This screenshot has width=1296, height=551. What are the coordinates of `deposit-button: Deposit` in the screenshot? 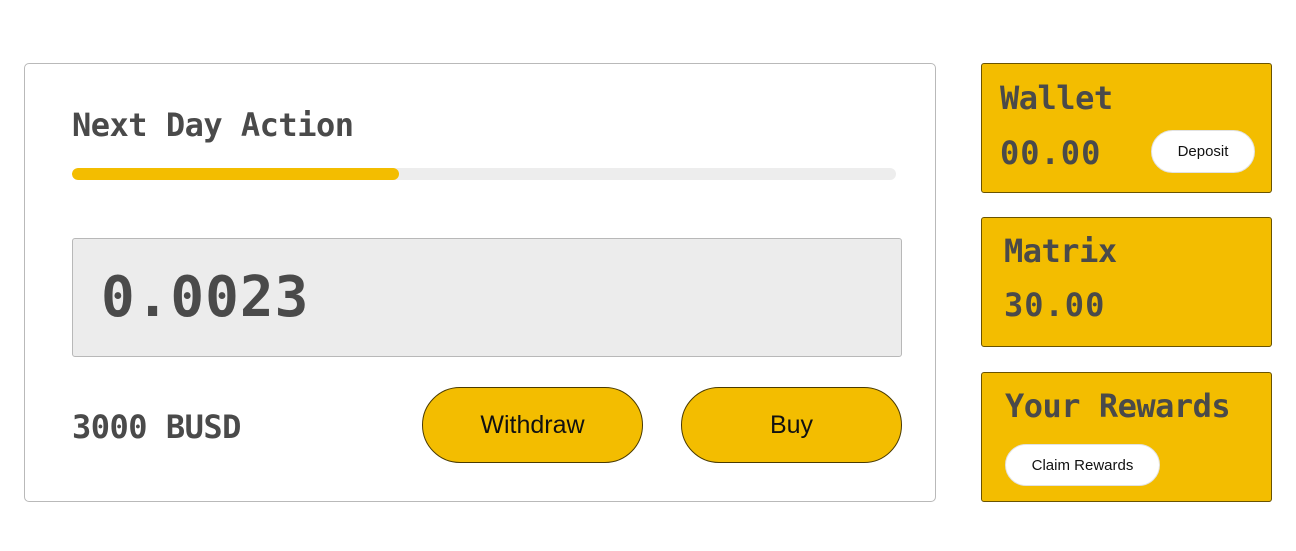 It's located at (1203, 151).